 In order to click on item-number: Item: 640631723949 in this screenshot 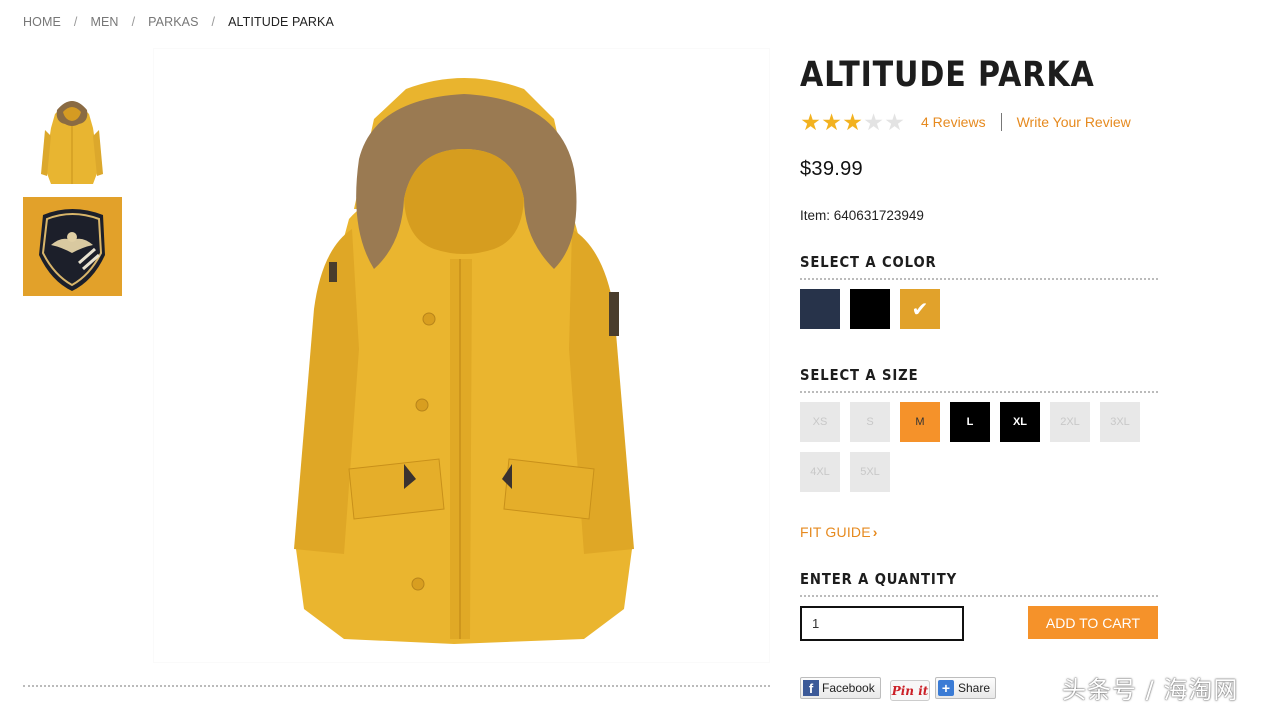, I will do `click(862, 215)`.